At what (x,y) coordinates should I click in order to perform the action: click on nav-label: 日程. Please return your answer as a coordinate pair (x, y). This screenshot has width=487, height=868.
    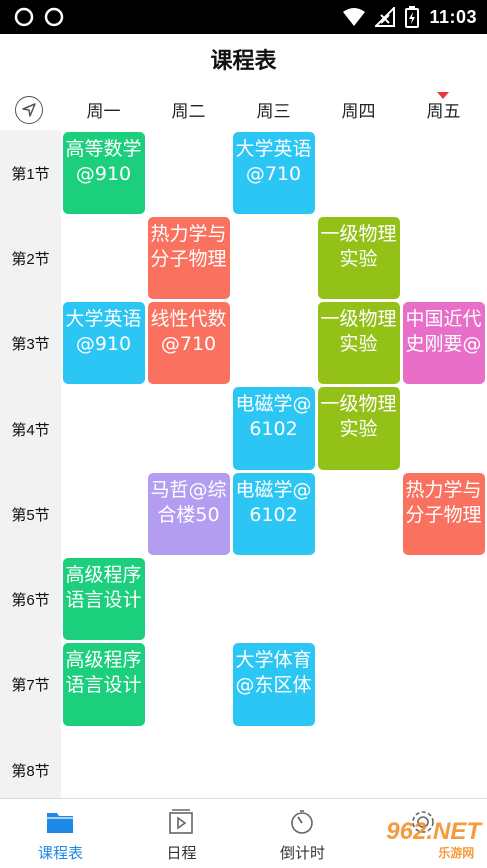
    Looking at the image, I should click on (181, 853).